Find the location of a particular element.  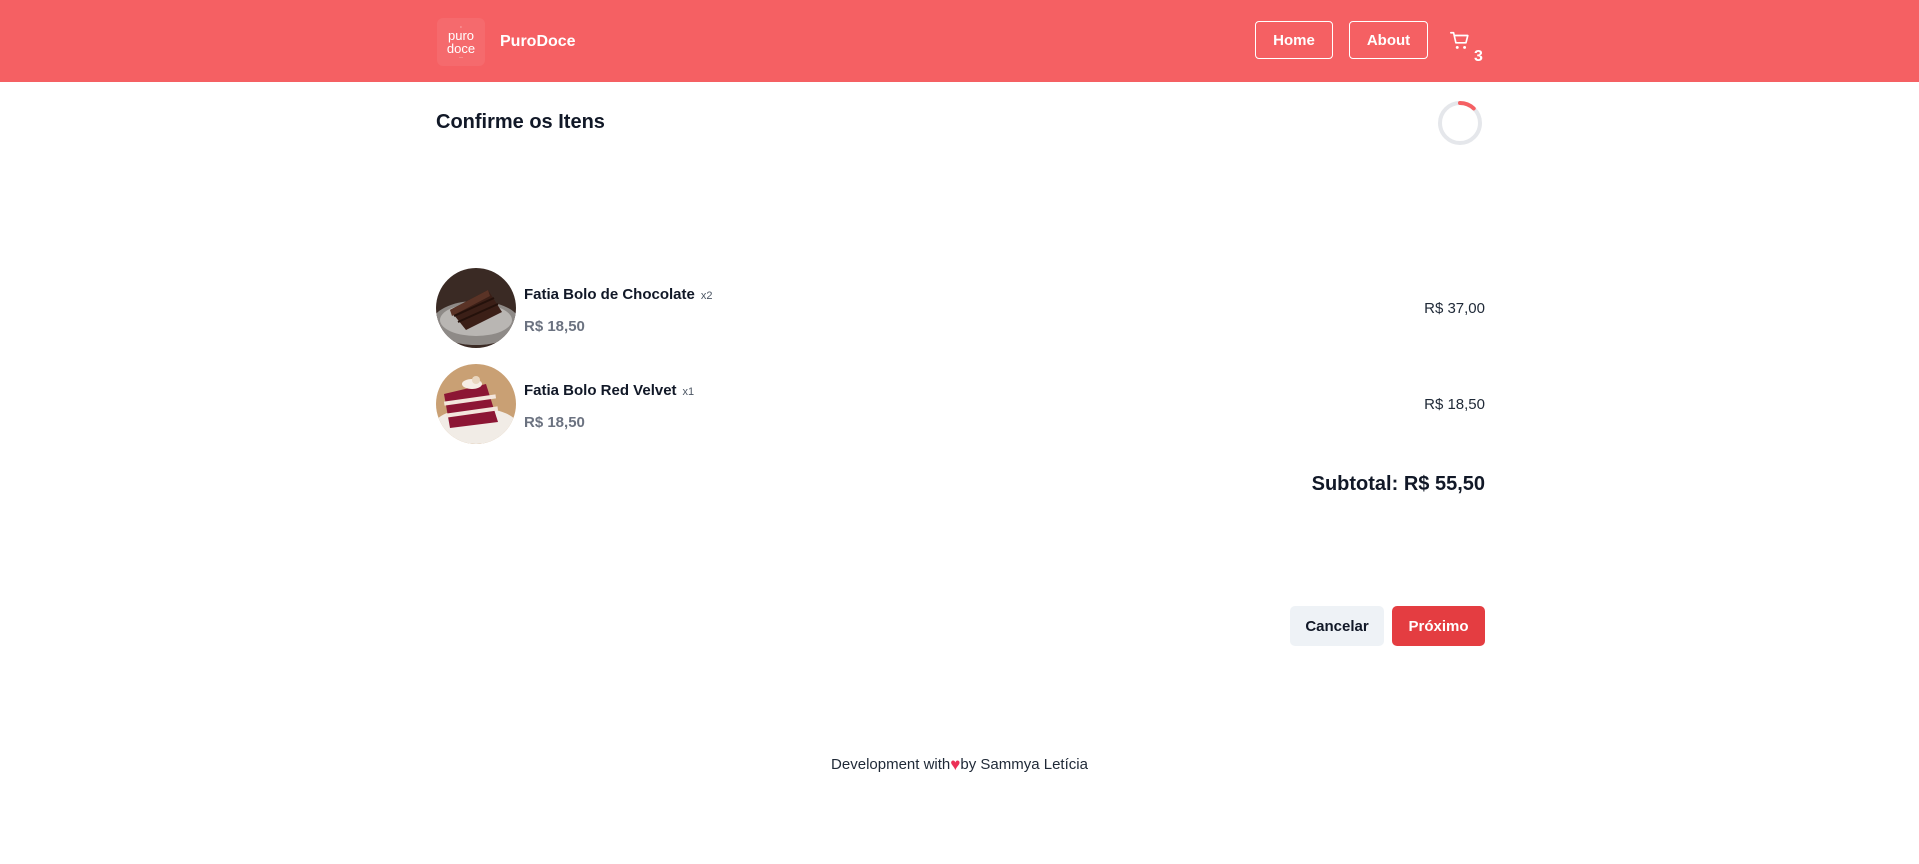

subtotal-label: Subtotal: is located at coordinates (1355, 484).